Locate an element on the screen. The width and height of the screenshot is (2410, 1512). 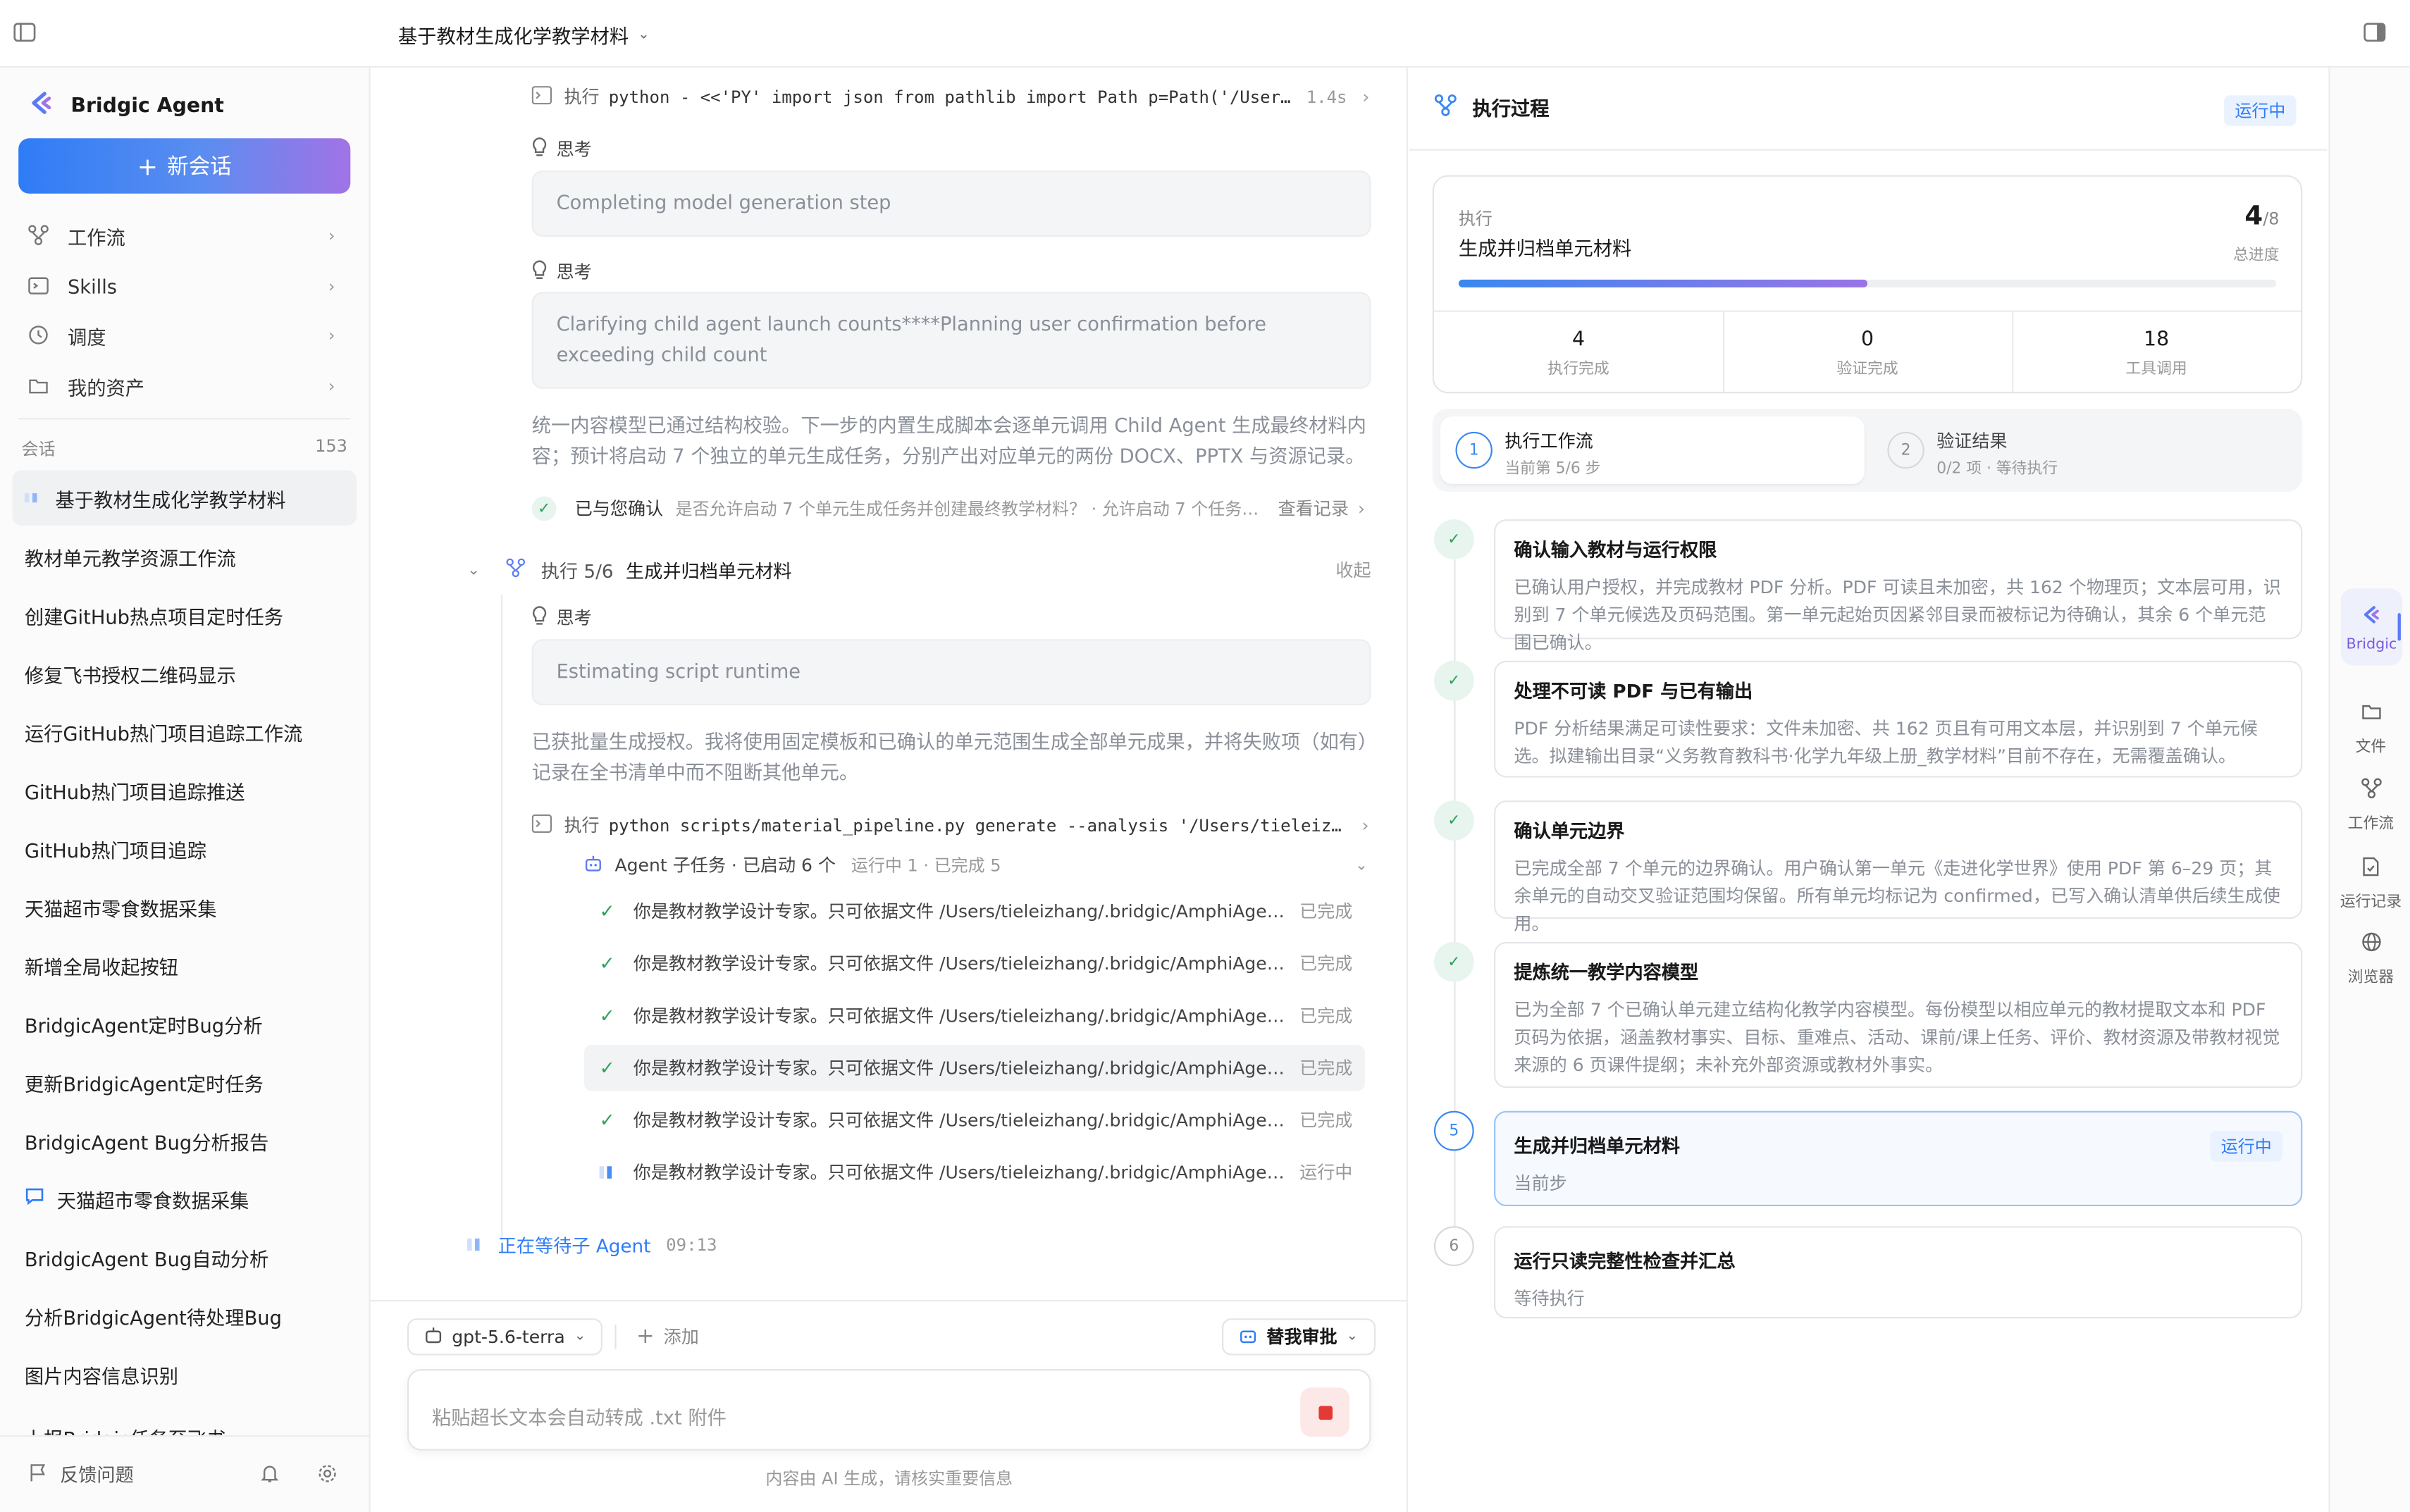
execution-step-prefix: 执行 5/6 is located at coordinates (577, 570).